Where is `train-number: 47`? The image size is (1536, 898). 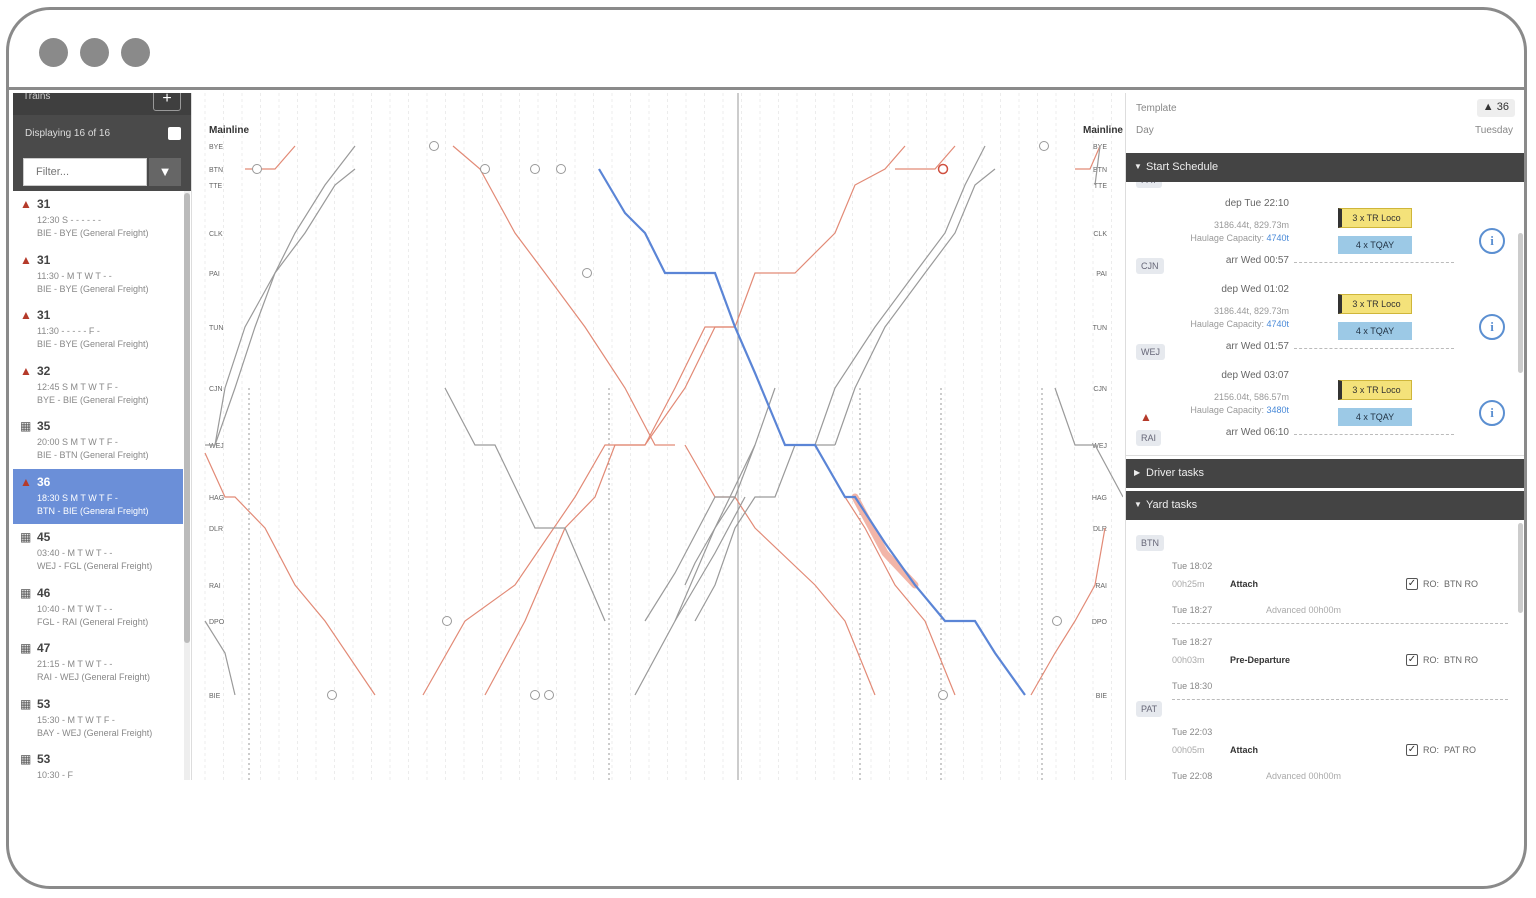 train-number: 47 is located at coordinates (44, 648).